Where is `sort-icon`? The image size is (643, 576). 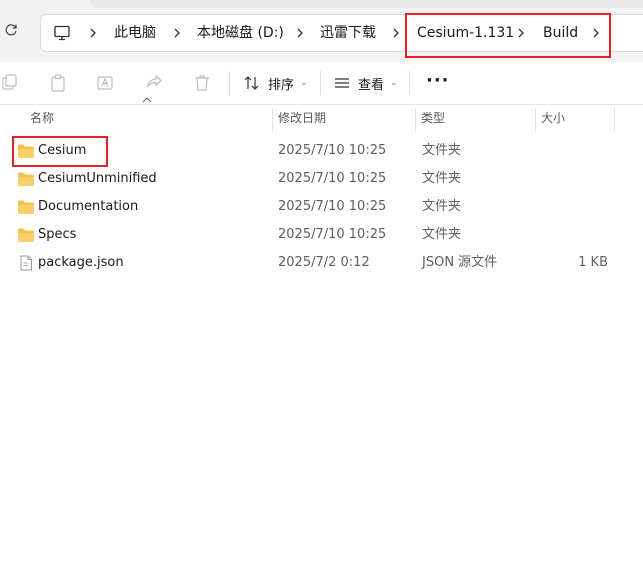
sort-icon is located at coordinates (252, 83).